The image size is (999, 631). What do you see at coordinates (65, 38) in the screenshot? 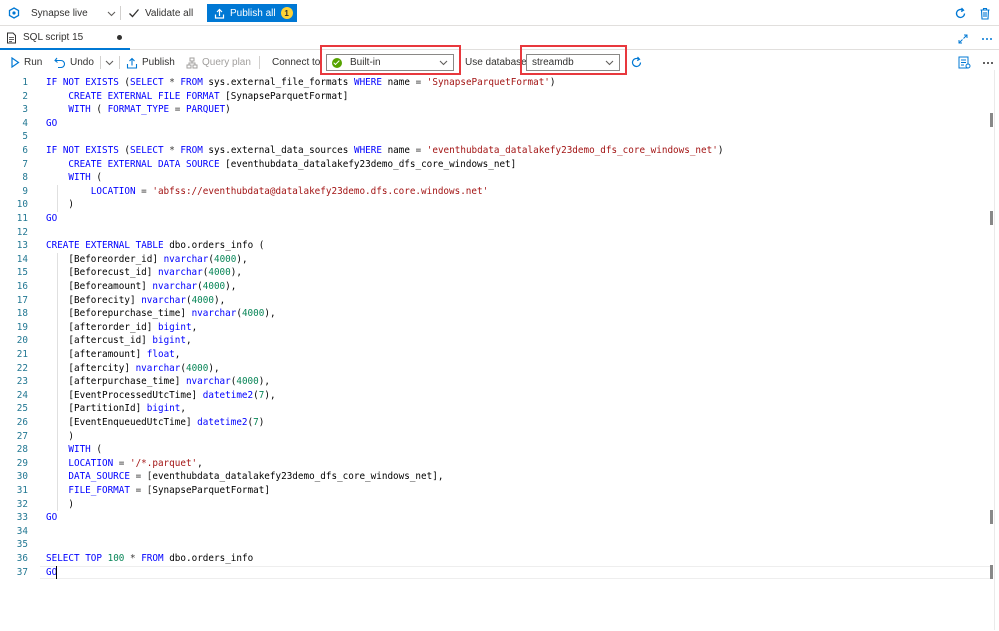
I see `tab-sql-script: SQL script 15` at bounding box center [65, 38].